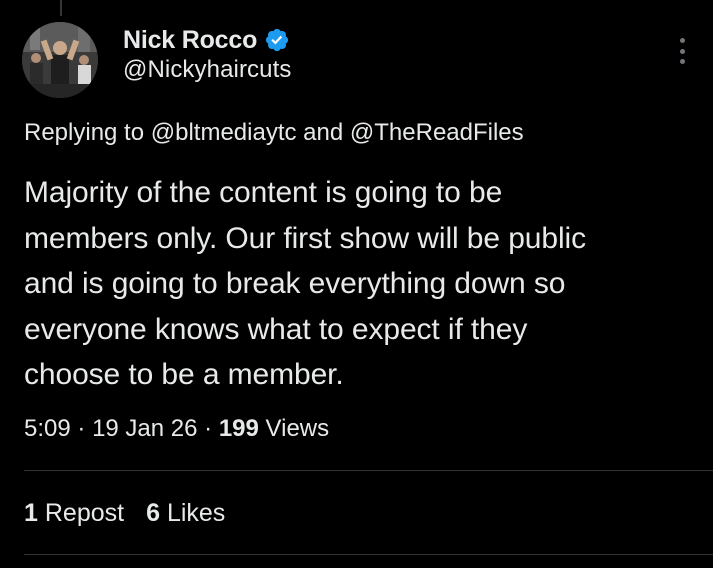 This screenshot has width=713, height=568. What do you see at coordinates (276, 329) in the screenshot?
I see `tweet-text-line: everyone knows what to expect if they` at bounding box center [276, 329].